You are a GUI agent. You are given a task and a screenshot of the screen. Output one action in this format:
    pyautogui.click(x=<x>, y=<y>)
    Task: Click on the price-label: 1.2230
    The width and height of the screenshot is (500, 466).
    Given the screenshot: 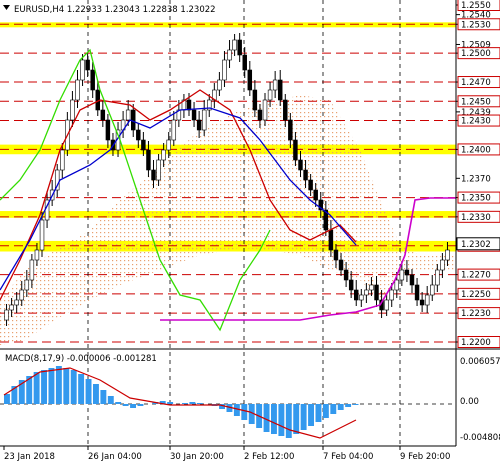 What is the action you would take?
    pyautogui.click(x=476, y=314)
    